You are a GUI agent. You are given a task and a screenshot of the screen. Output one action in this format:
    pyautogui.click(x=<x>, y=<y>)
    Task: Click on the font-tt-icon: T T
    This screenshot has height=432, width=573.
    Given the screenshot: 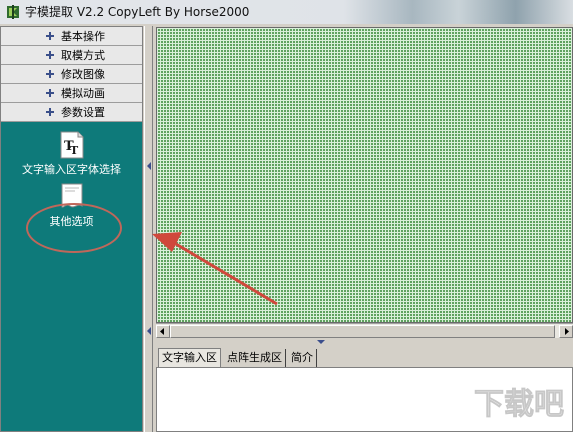 What is the action you would take?
    pyautogui.click(x=71, y=145)
    